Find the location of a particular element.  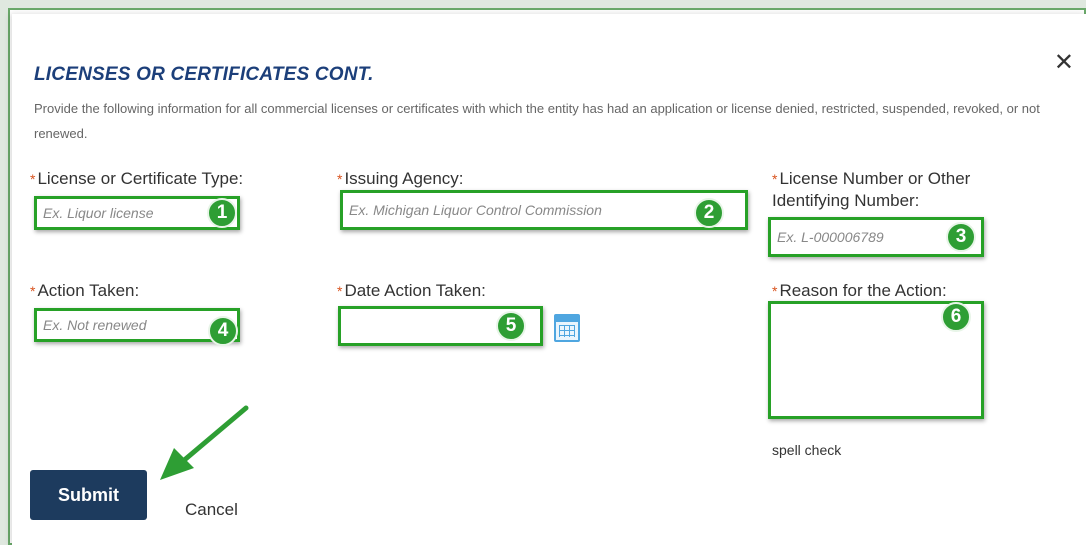

close-icon: ✕ is located at coordinates (1064, 62).